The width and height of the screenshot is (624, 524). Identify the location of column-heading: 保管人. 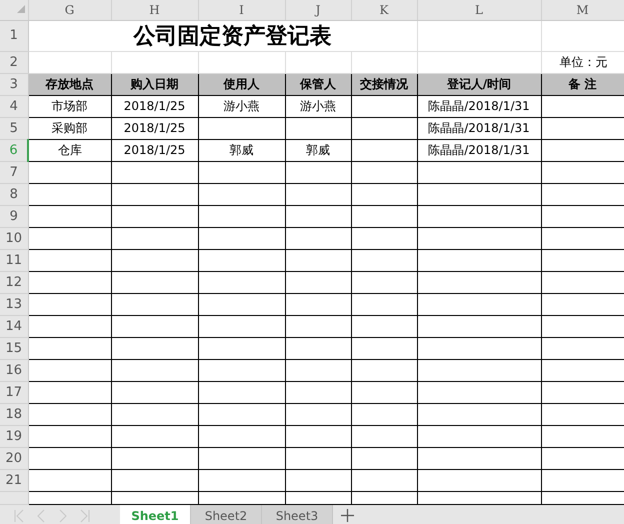
(318, 84).